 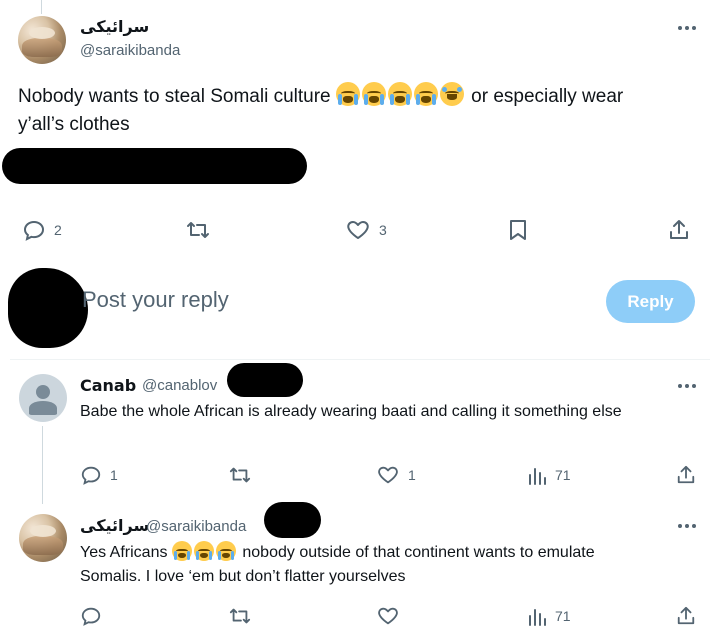 I want to click on reply-text-start: Yes Africans, so click(x=124, y=552).